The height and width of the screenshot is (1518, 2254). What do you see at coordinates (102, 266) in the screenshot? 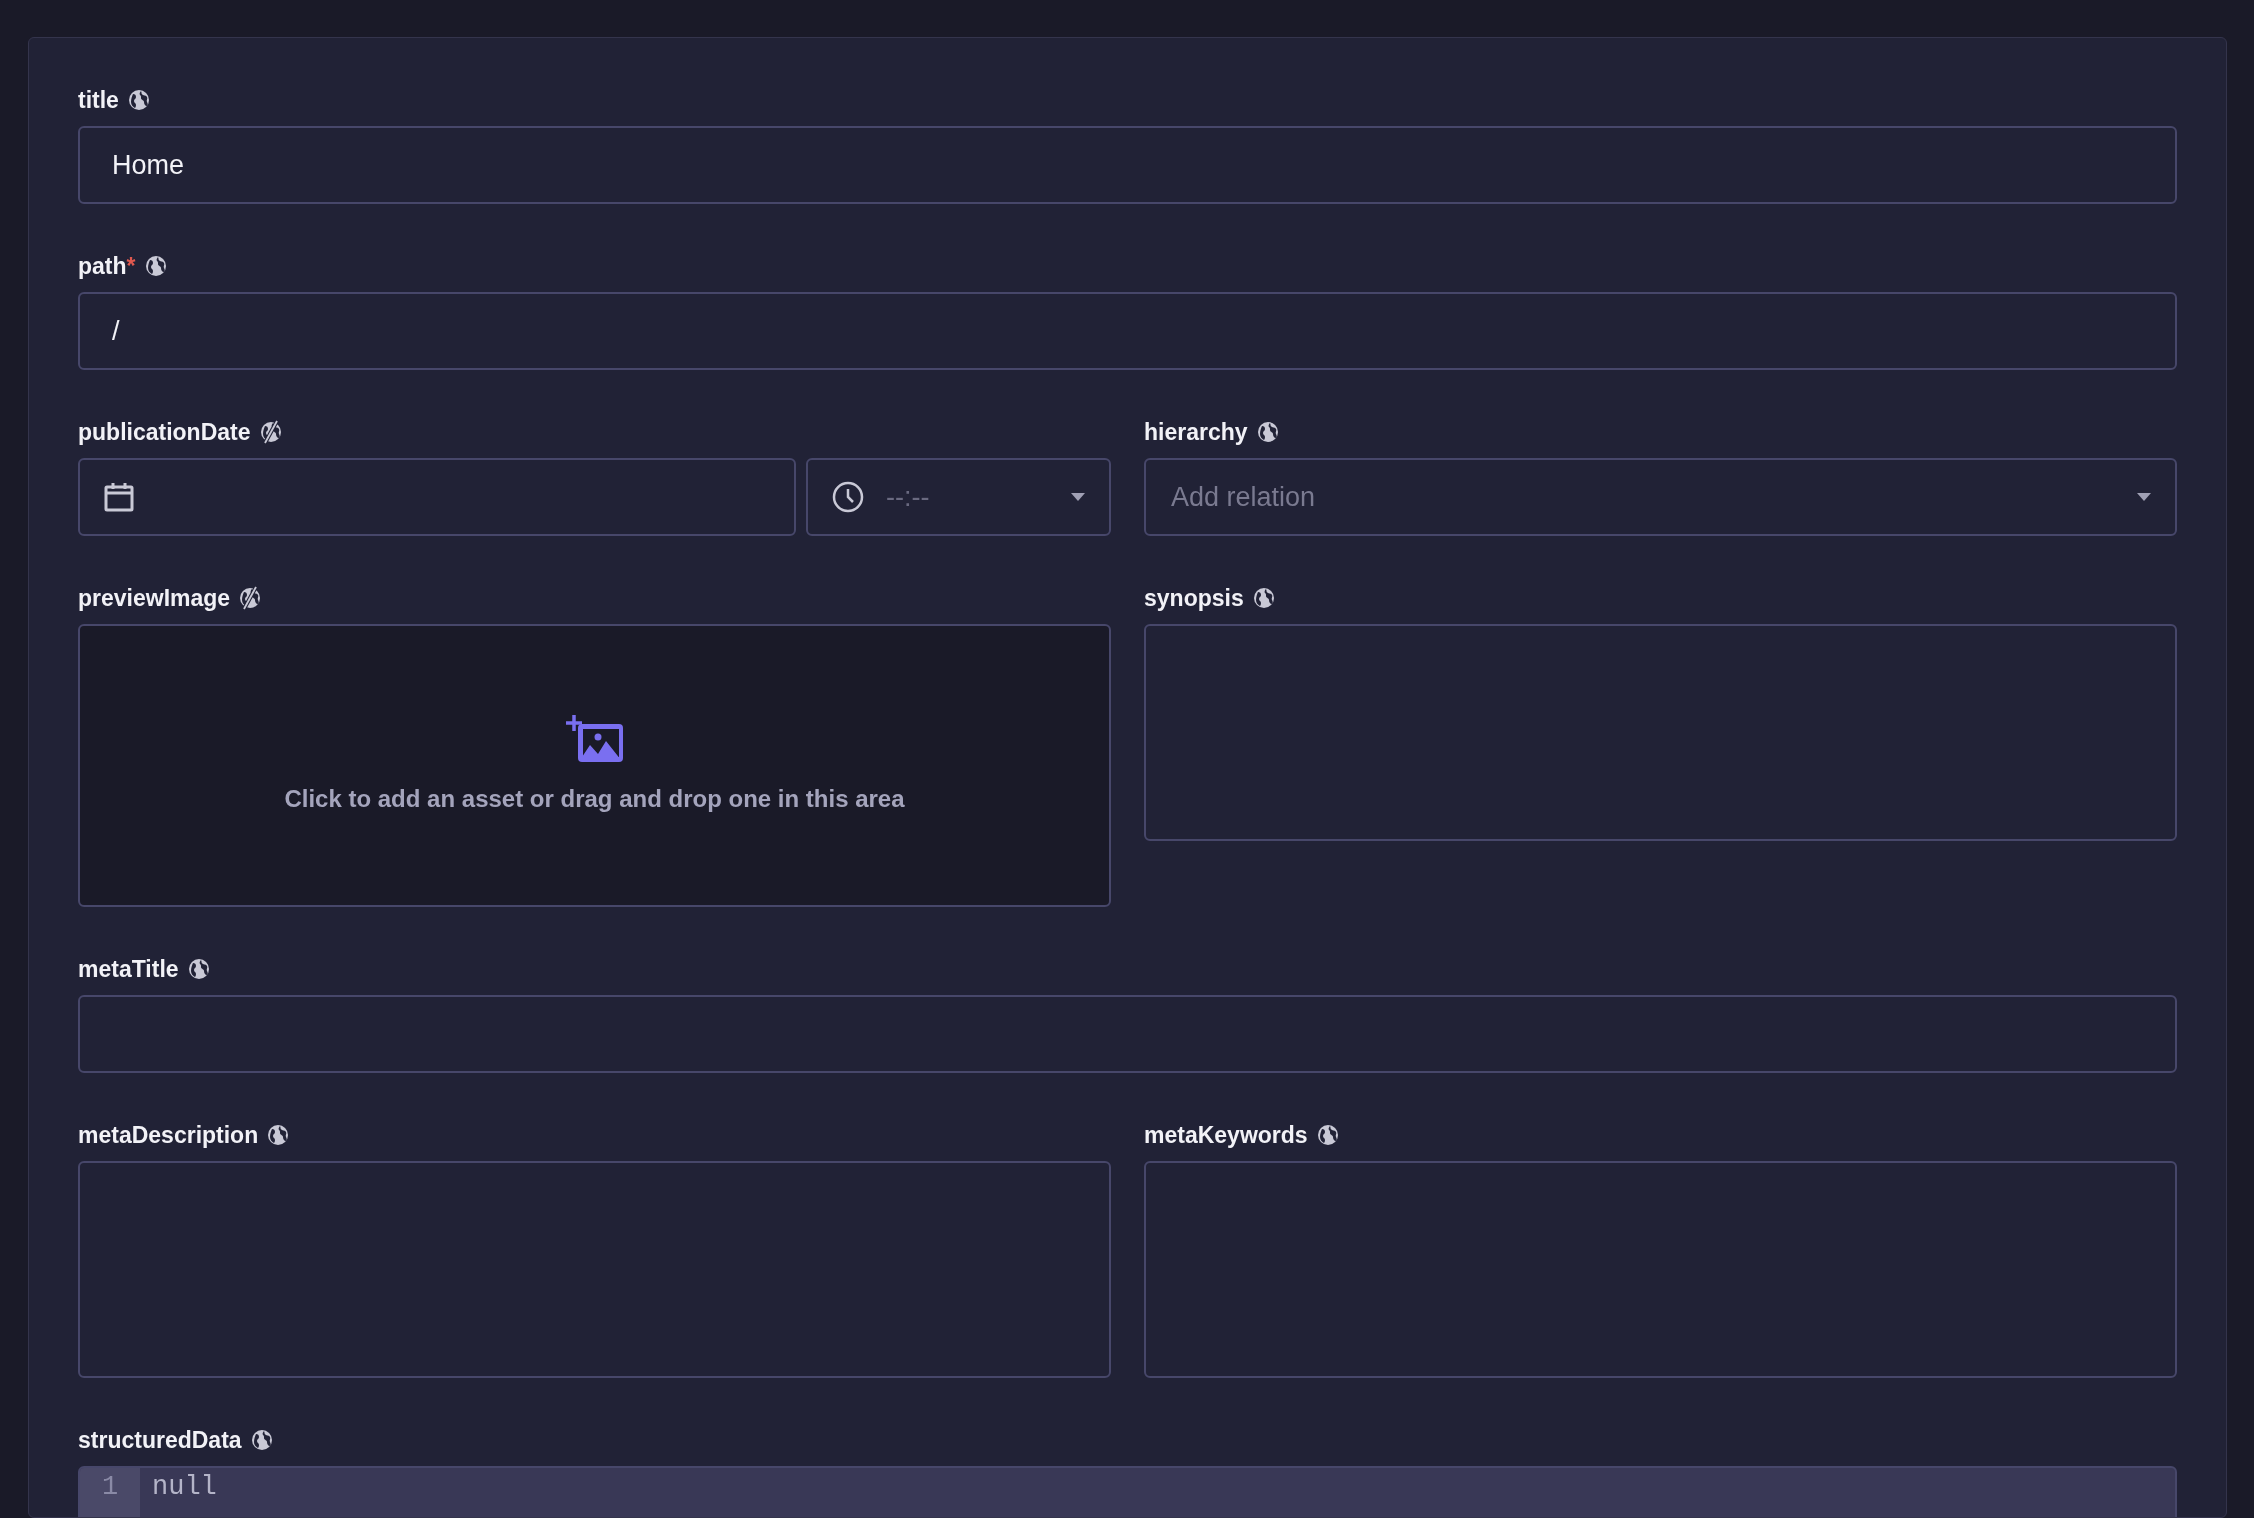
I see `field-label: path` at bounding box center [102, 266].